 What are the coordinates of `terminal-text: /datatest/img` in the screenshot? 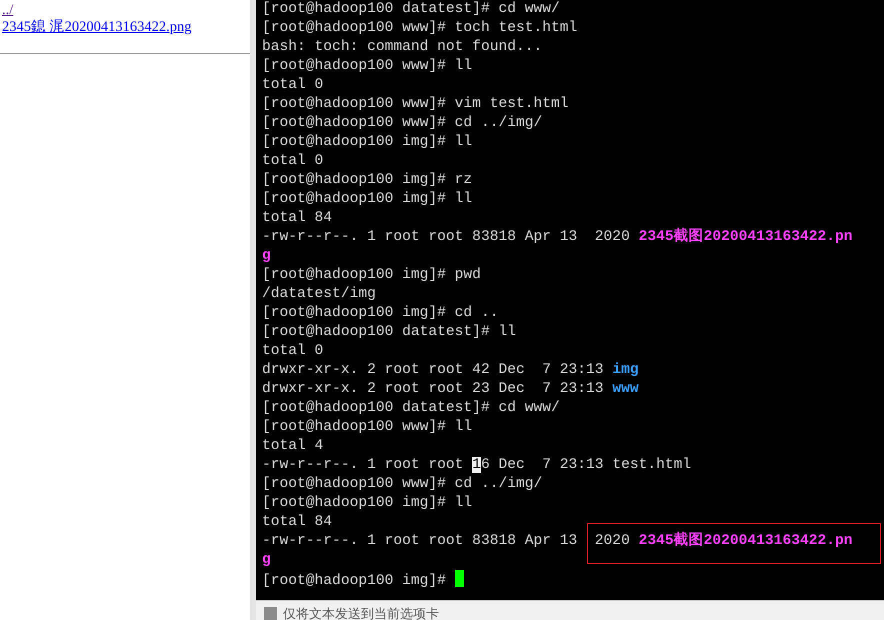 It's located at (319, 294).